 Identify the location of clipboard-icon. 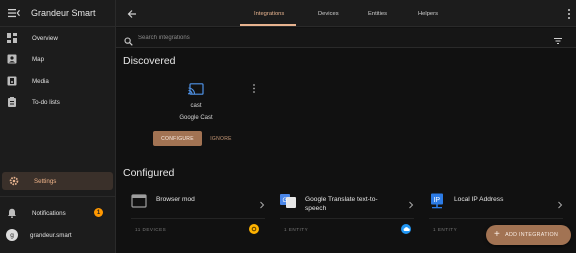
(12, 102).